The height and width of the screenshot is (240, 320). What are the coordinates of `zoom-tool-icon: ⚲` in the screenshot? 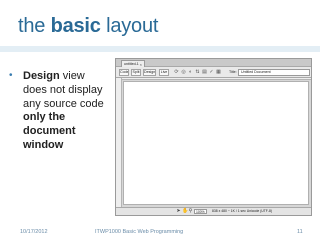 It's located at (190, 211).